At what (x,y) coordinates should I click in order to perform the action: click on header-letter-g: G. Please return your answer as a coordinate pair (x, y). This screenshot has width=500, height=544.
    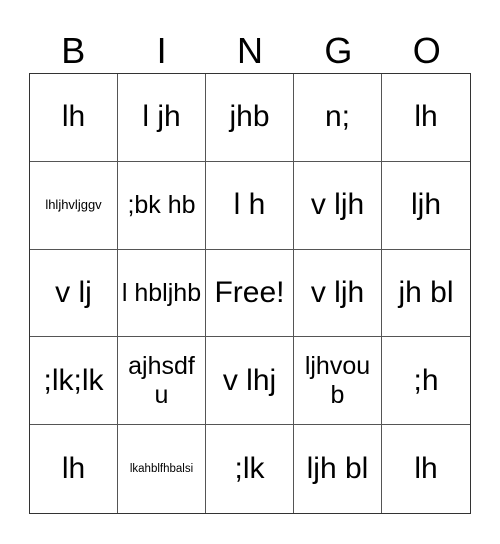
    Looking at the image, I should click on (338, 50).